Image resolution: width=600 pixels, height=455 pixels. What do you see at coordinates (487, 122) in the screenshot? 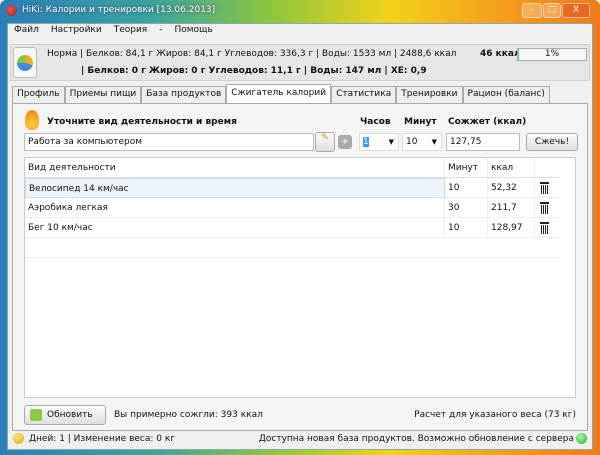
I see `burn-label: Сожжет (ккал)` at bounding box center [487, 122].